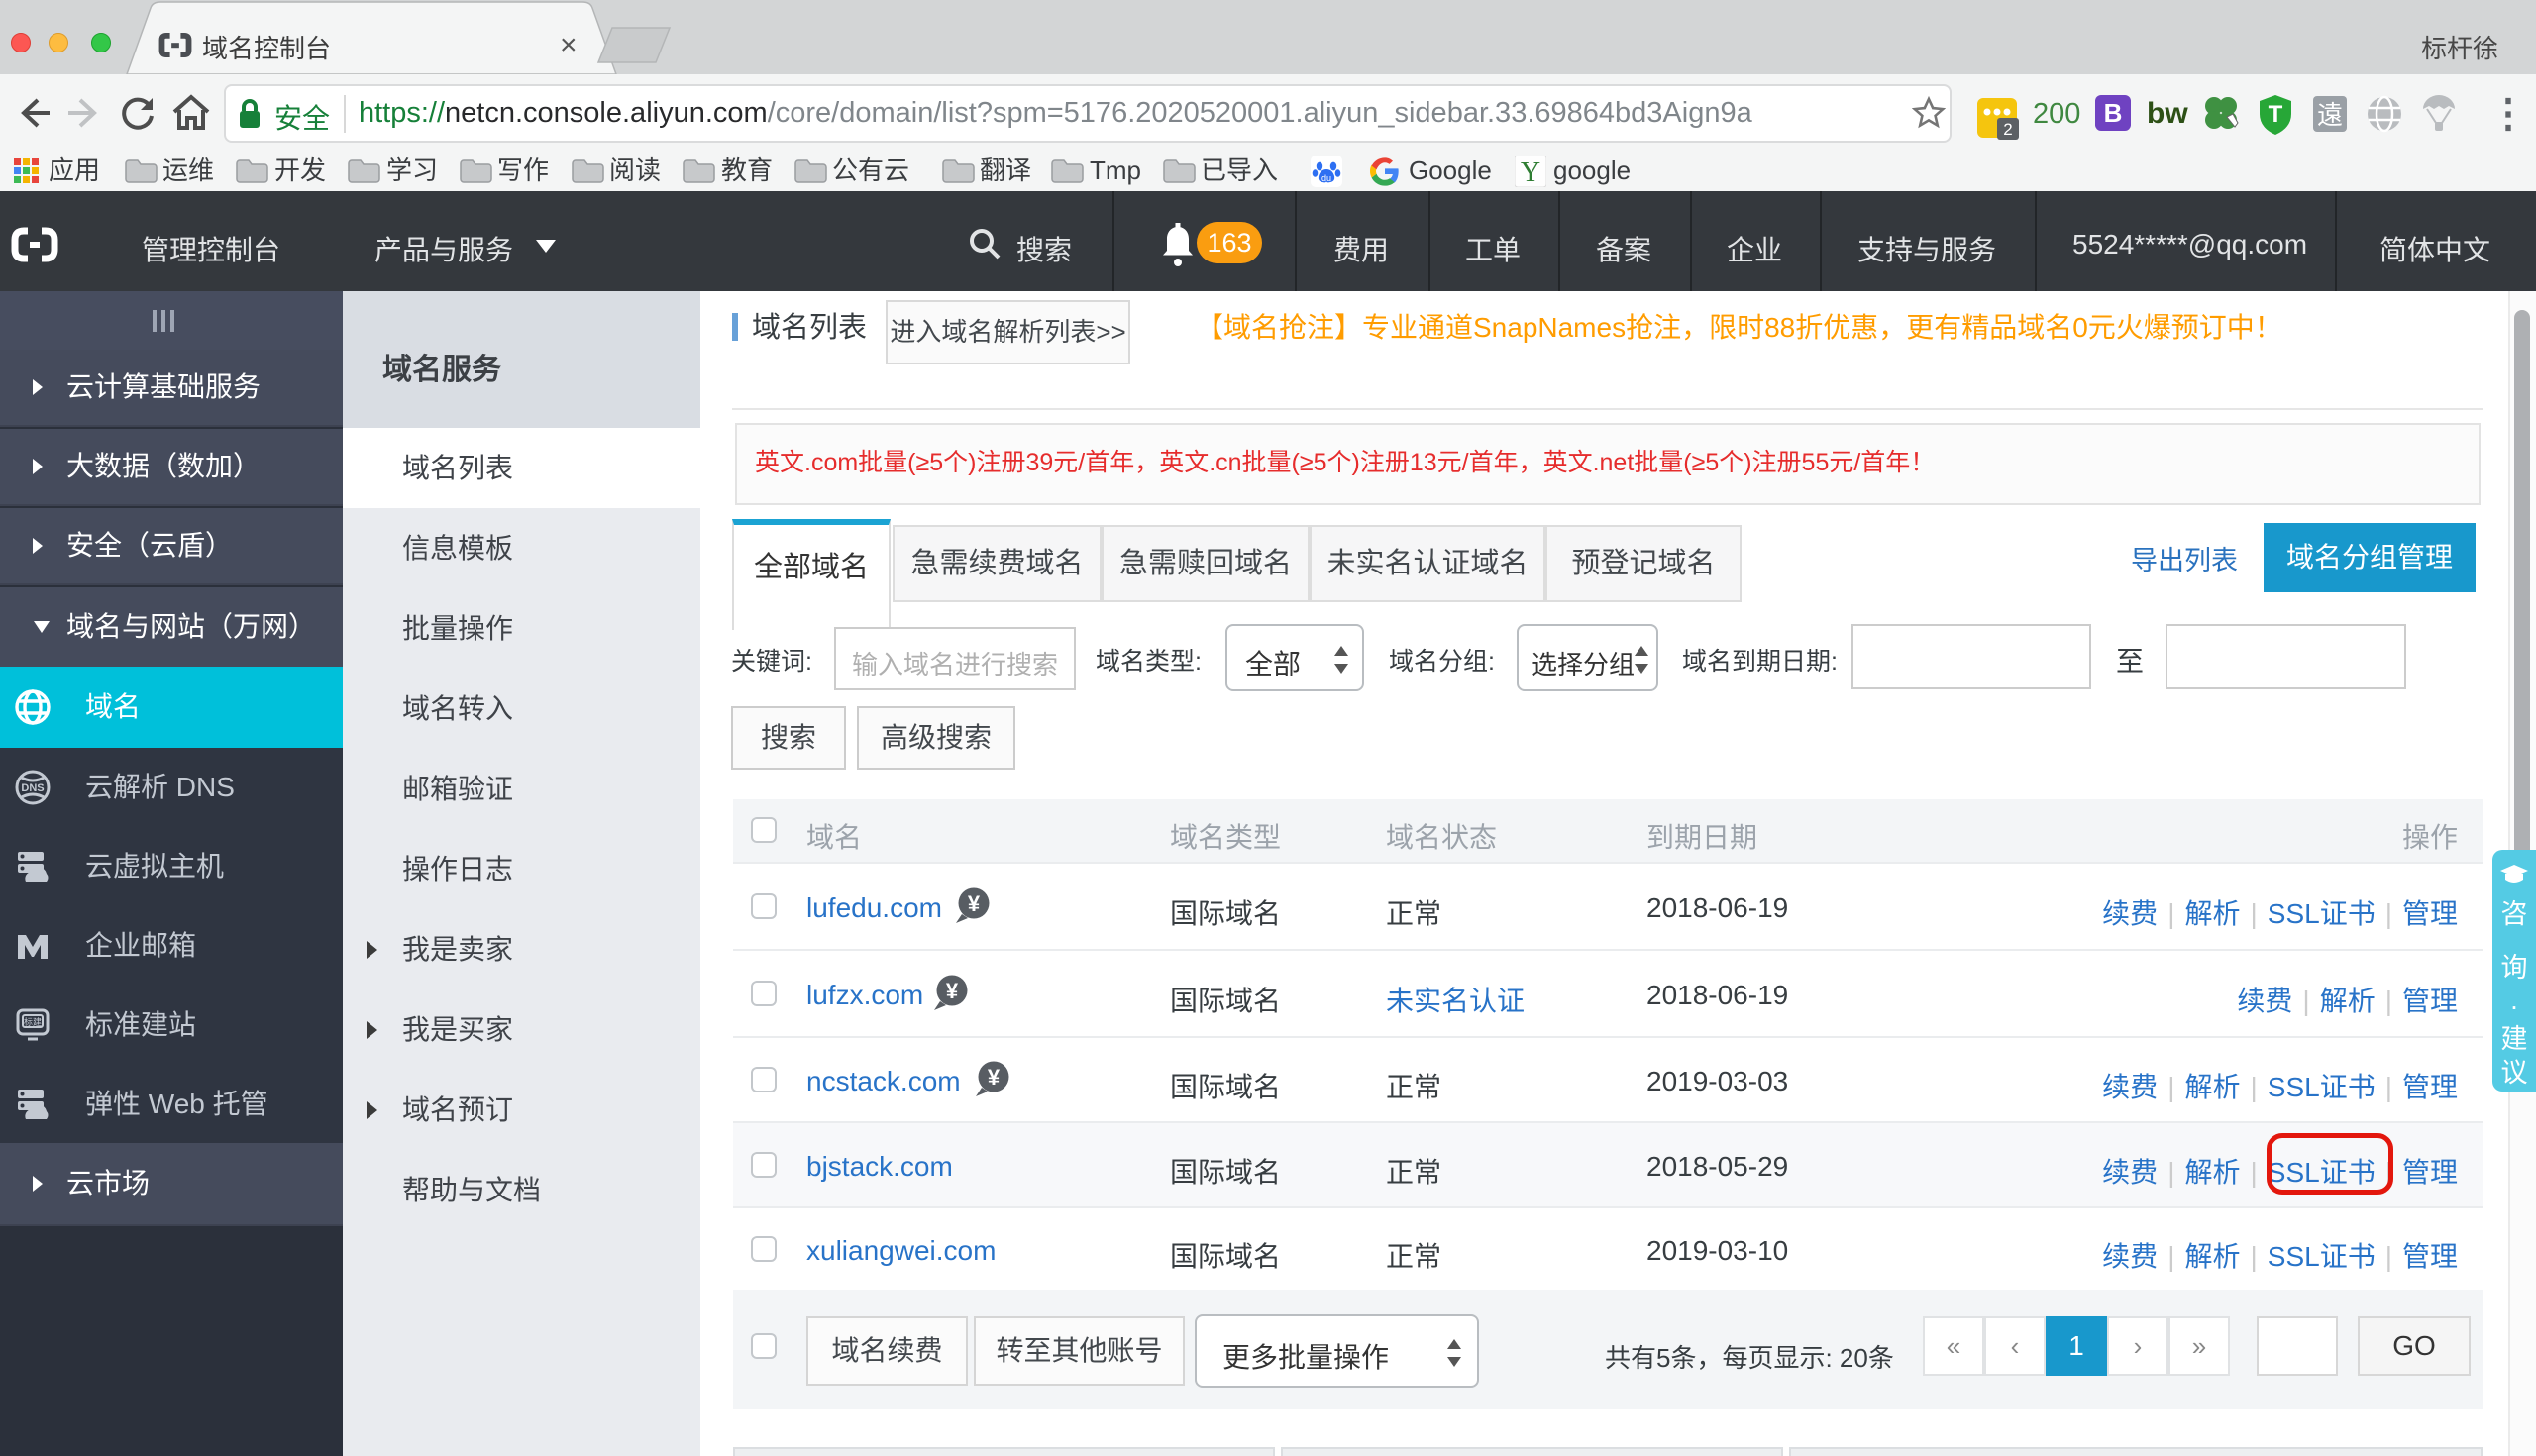  What do you see at coordinates (1326, 178) in the screenshot?
I see `svg-text: du` at bounding box center [1326, 178].